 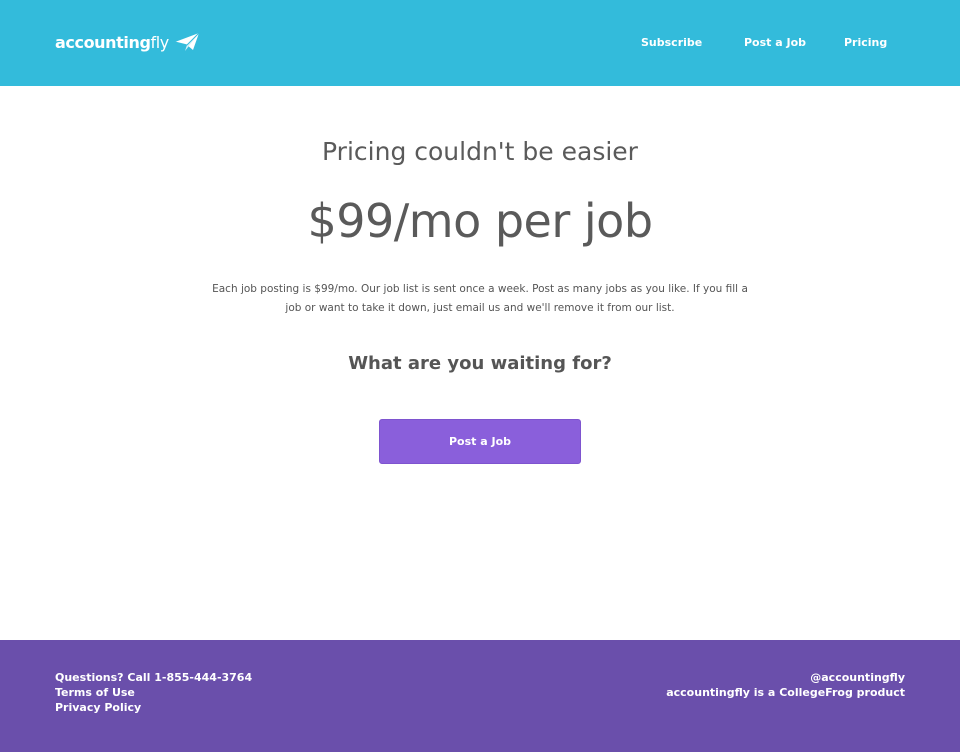 I want to click on nav-subscribe: Subscribe, so click(x=671, y=42).